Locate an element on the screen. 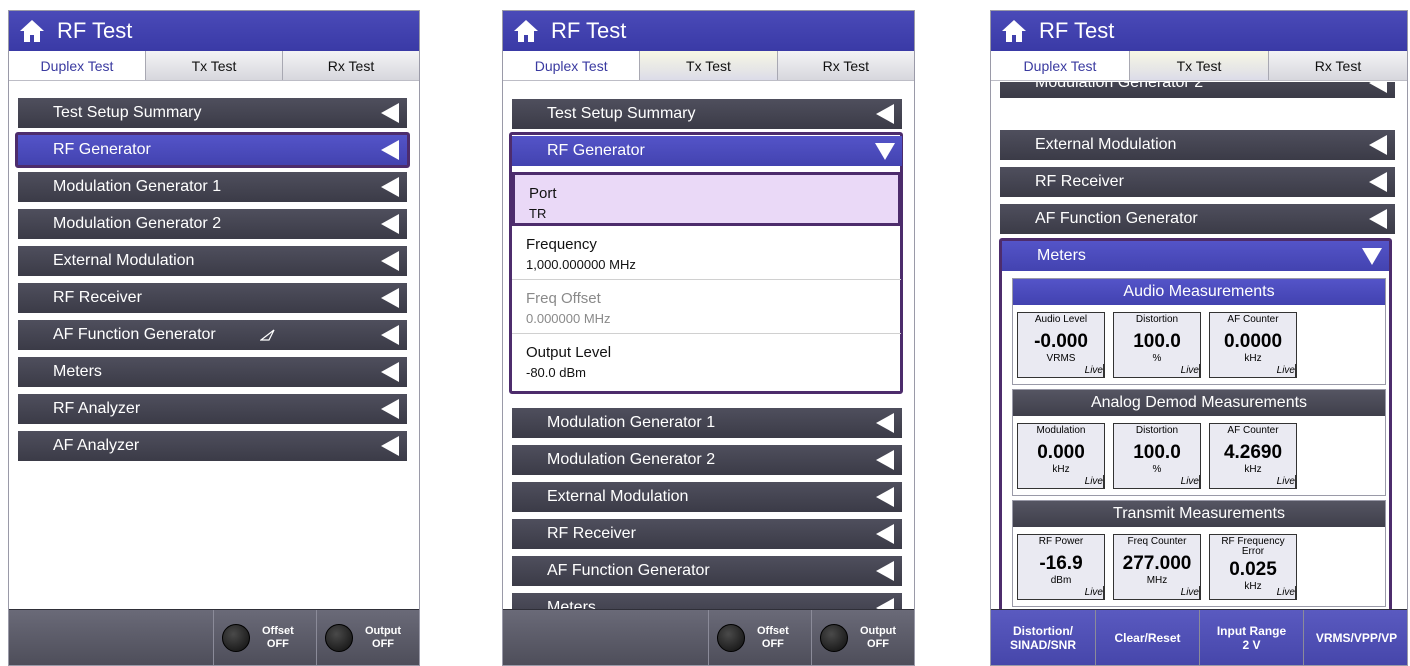 The height and width of the screenshot is (666, 1410). row-label: RF Generator is located at coordinates (596, 150).